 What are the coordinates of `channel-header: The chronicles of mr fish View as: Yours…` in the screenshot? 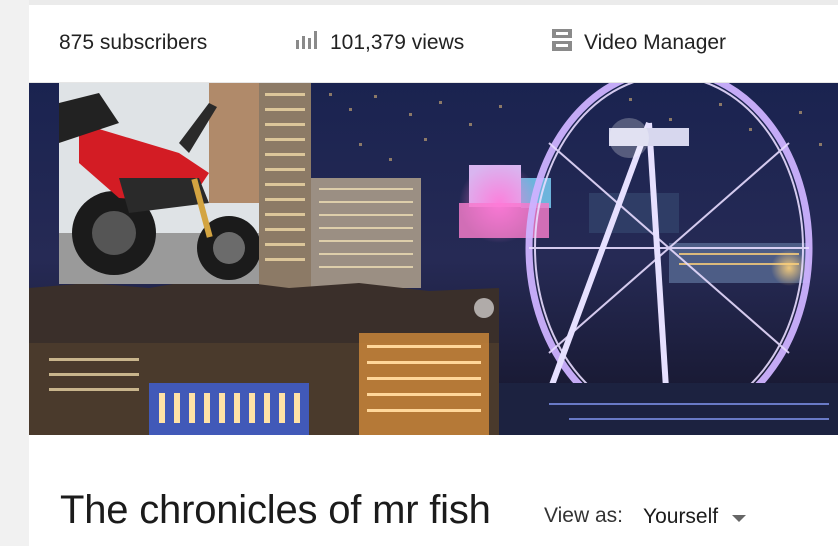 It's located at (433, 508).